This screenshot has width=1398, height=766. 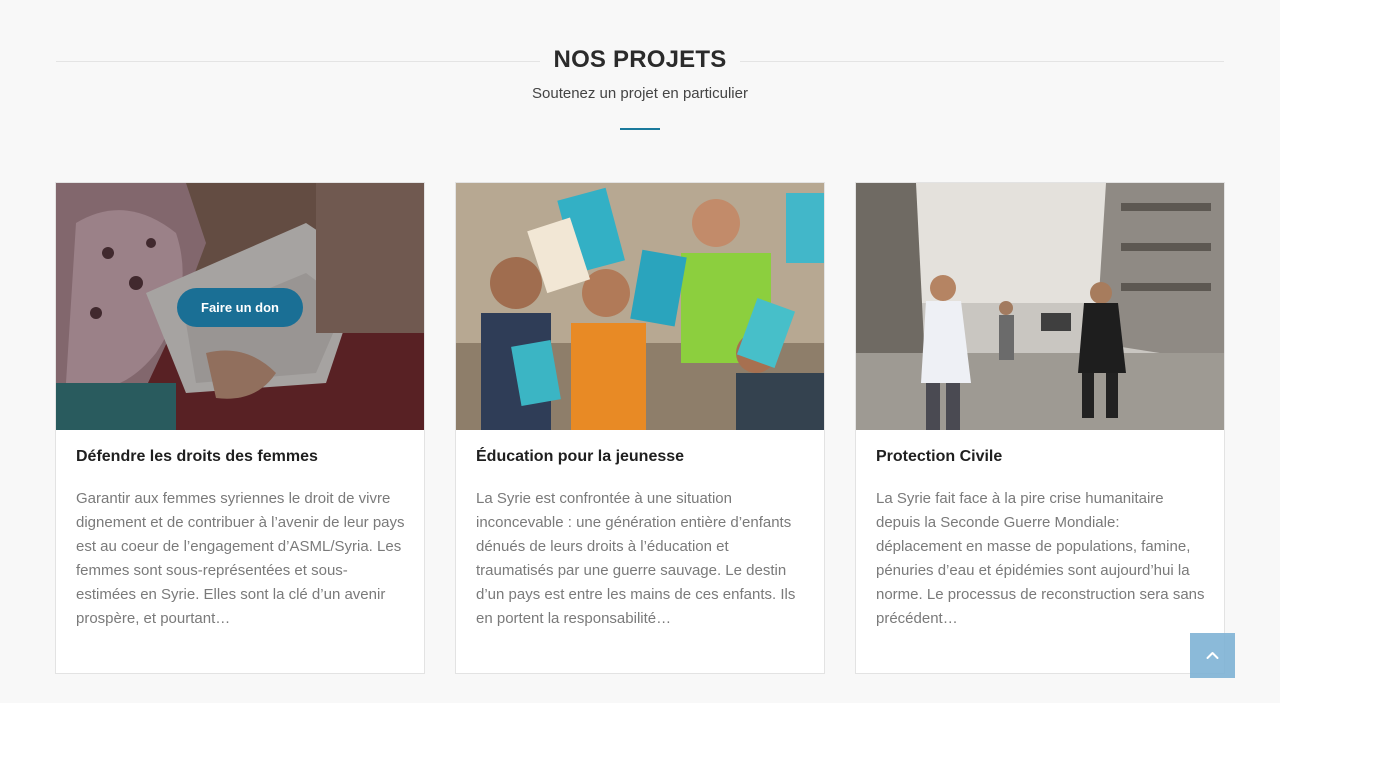 I want to click on title-accent-bar, so click(x=640, y=129).